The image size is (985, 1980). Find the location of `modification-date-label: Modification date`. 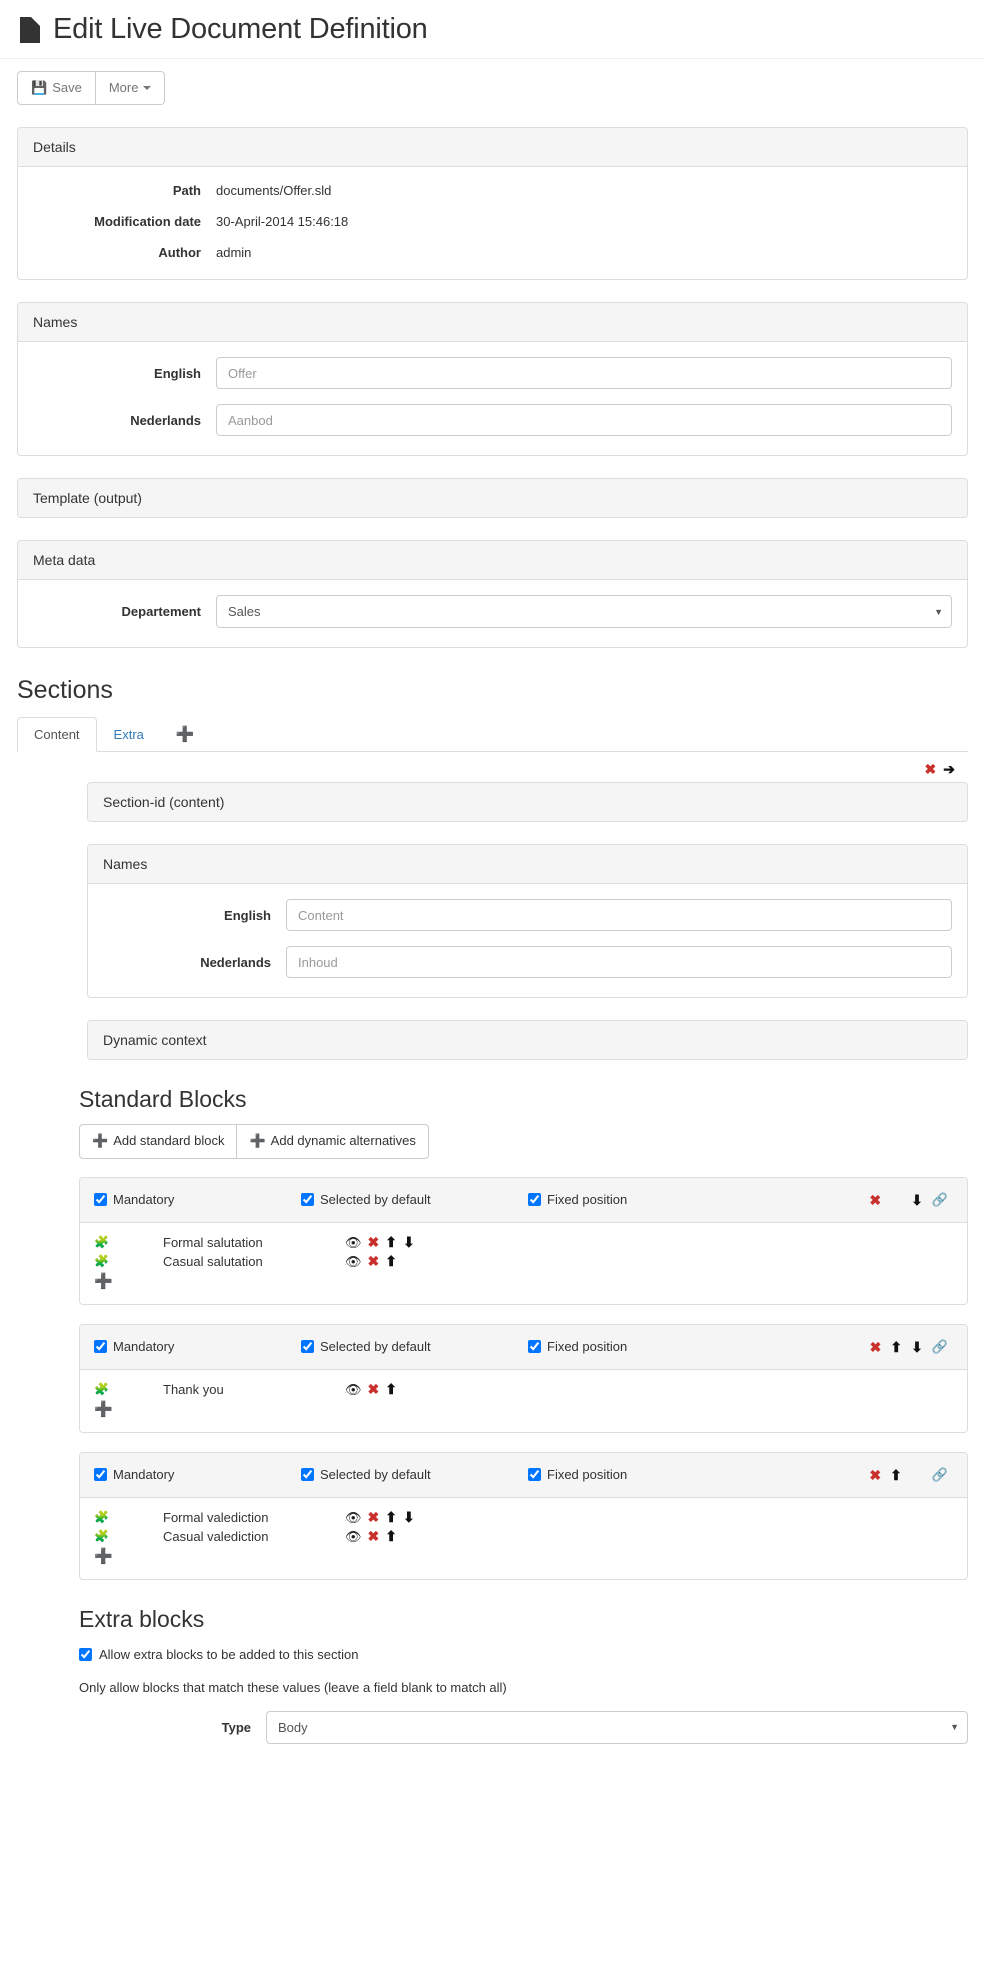

modification-date-label: Modification date is located at coordinates (147, 221).